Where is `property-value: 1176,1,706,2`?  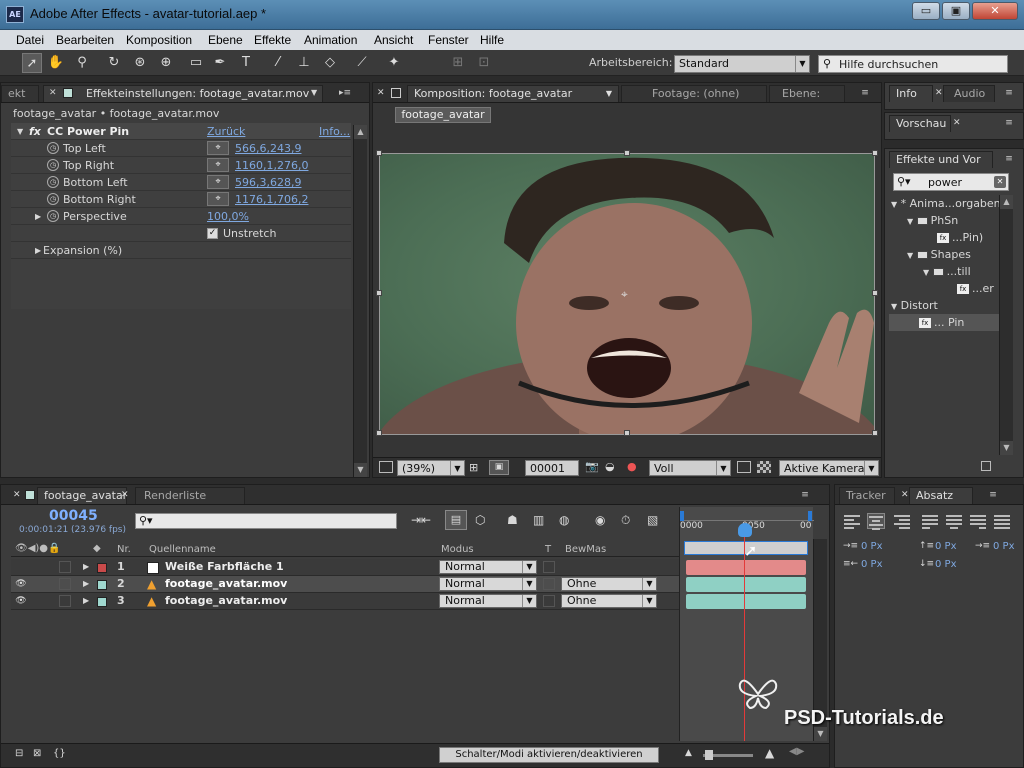
property-value: 1176,1,706,2 is located at coordinates (271, 199).